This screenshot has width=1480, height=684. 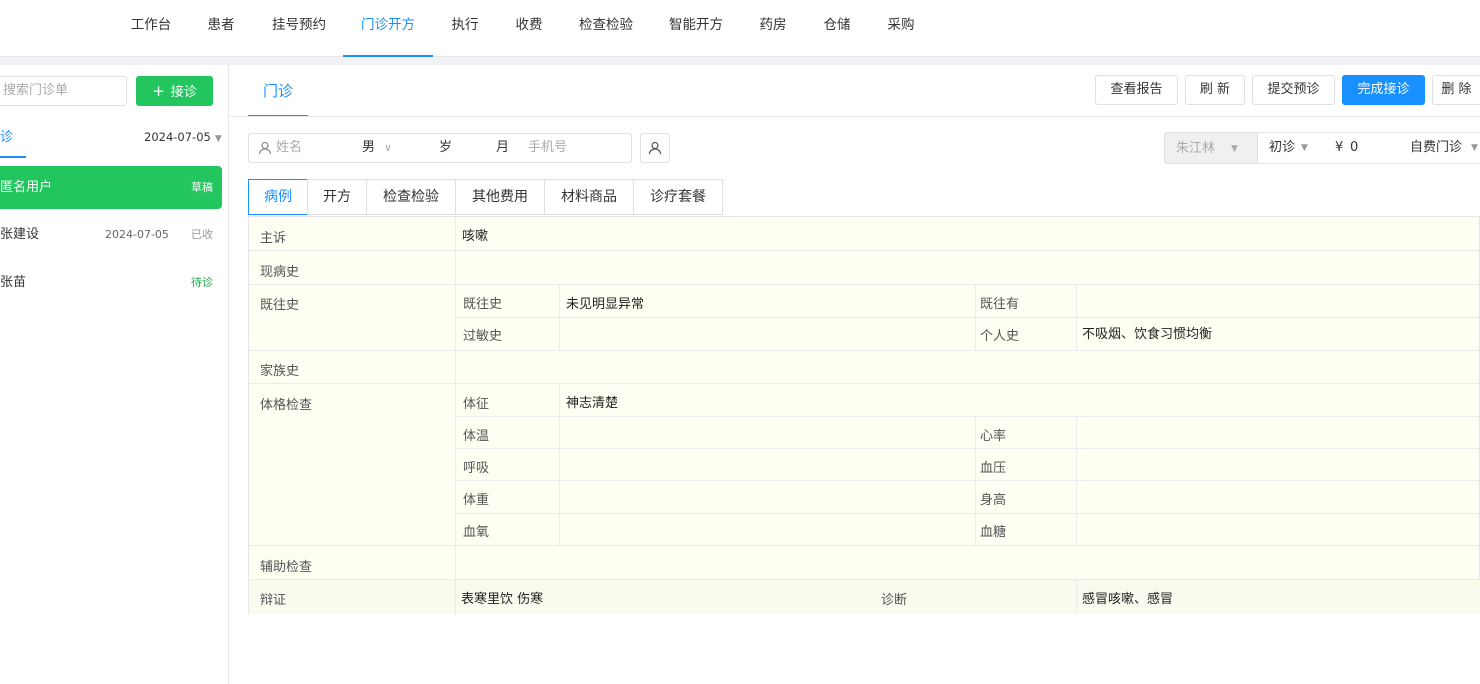 I want to click on nav-item-workbench: 工作台, so click(x=151, y=28).